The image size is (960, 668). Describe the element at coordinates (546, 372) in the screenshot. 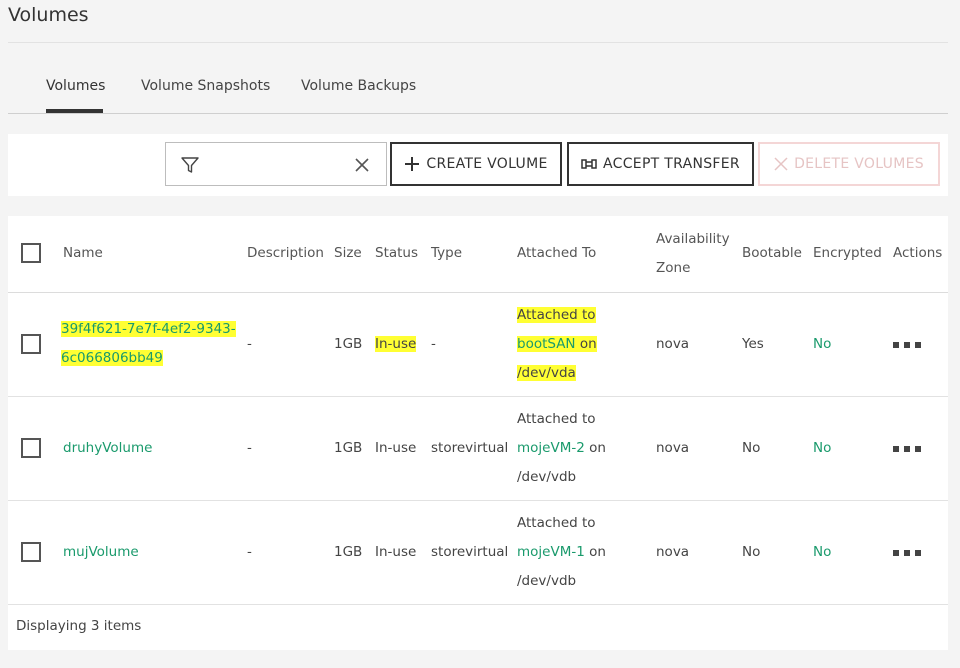

I see `attached-device: /dev/vda` at that location.